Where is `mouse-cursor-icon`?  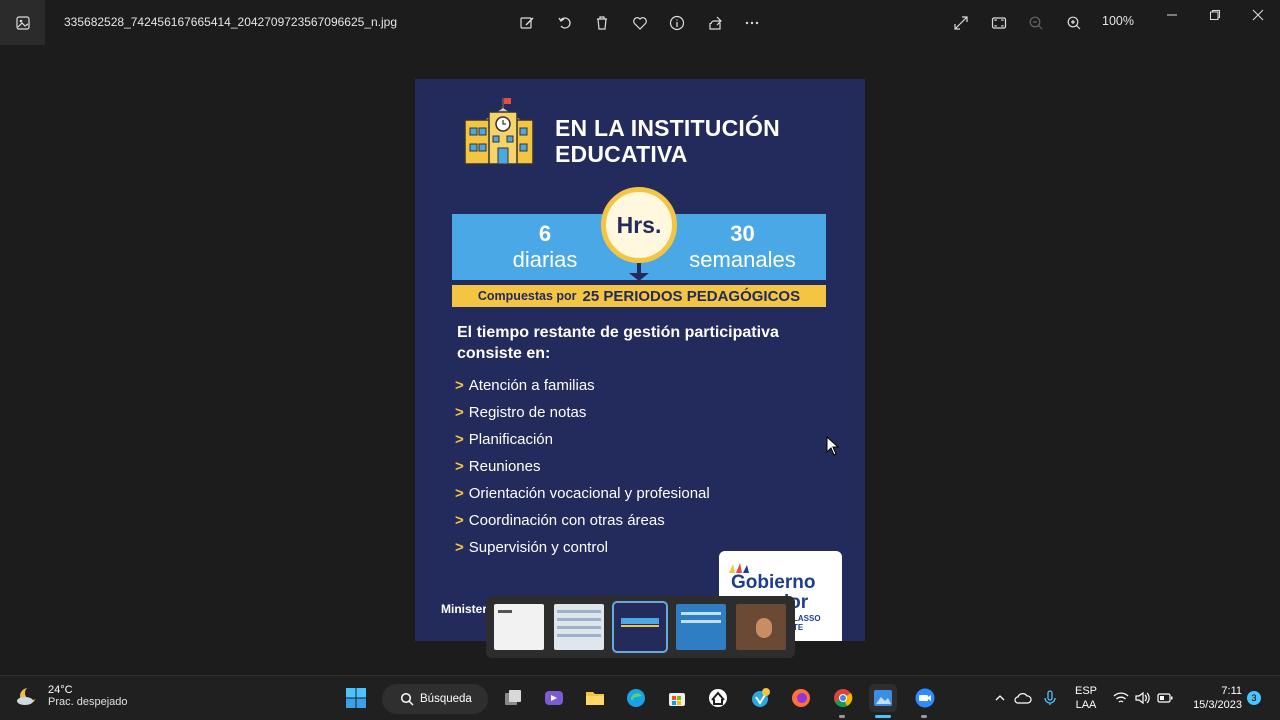
mouse-cursor-icon is located at coordinates (833, 446).